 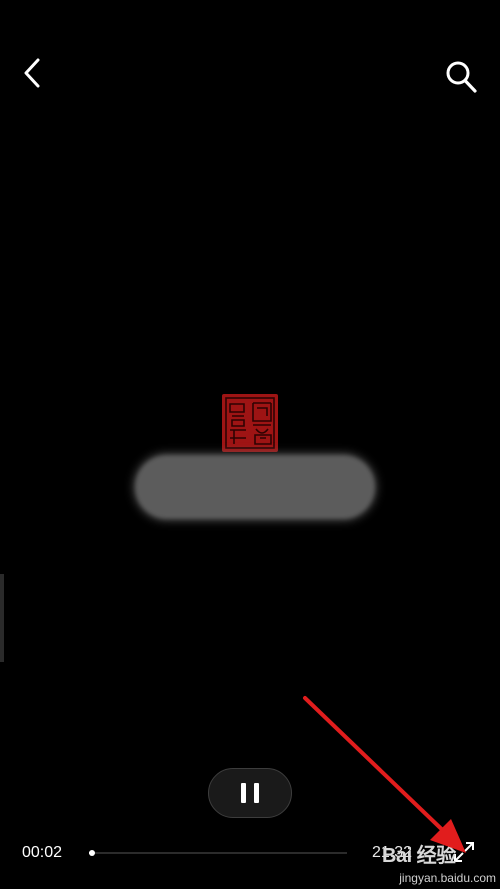 I want to click on blurred-video-object, so click(x=255, y=487).